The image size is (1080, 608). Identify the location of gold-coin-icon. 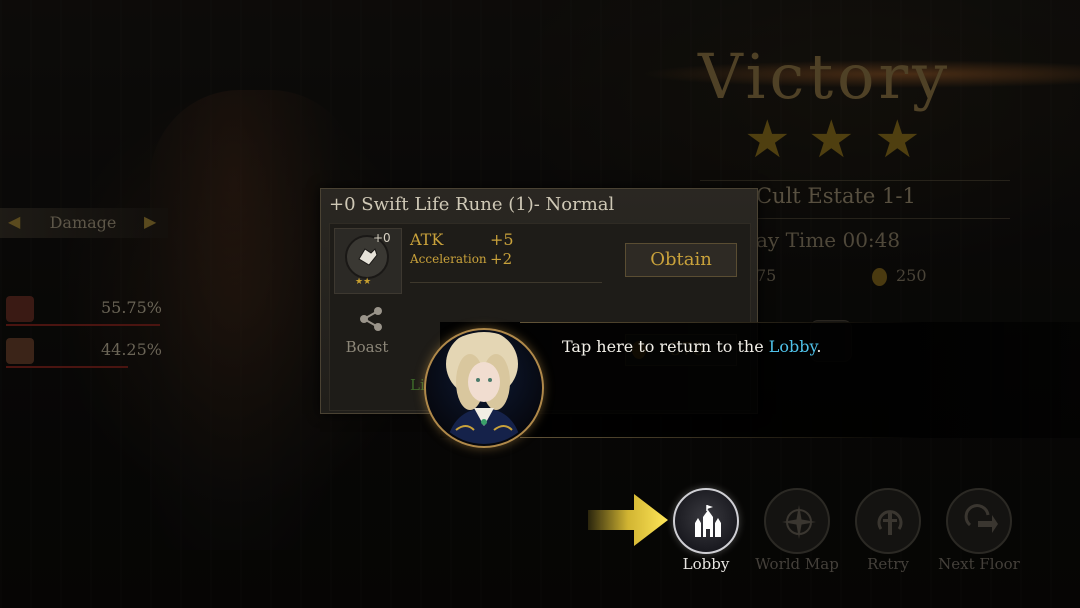
(879, 277).